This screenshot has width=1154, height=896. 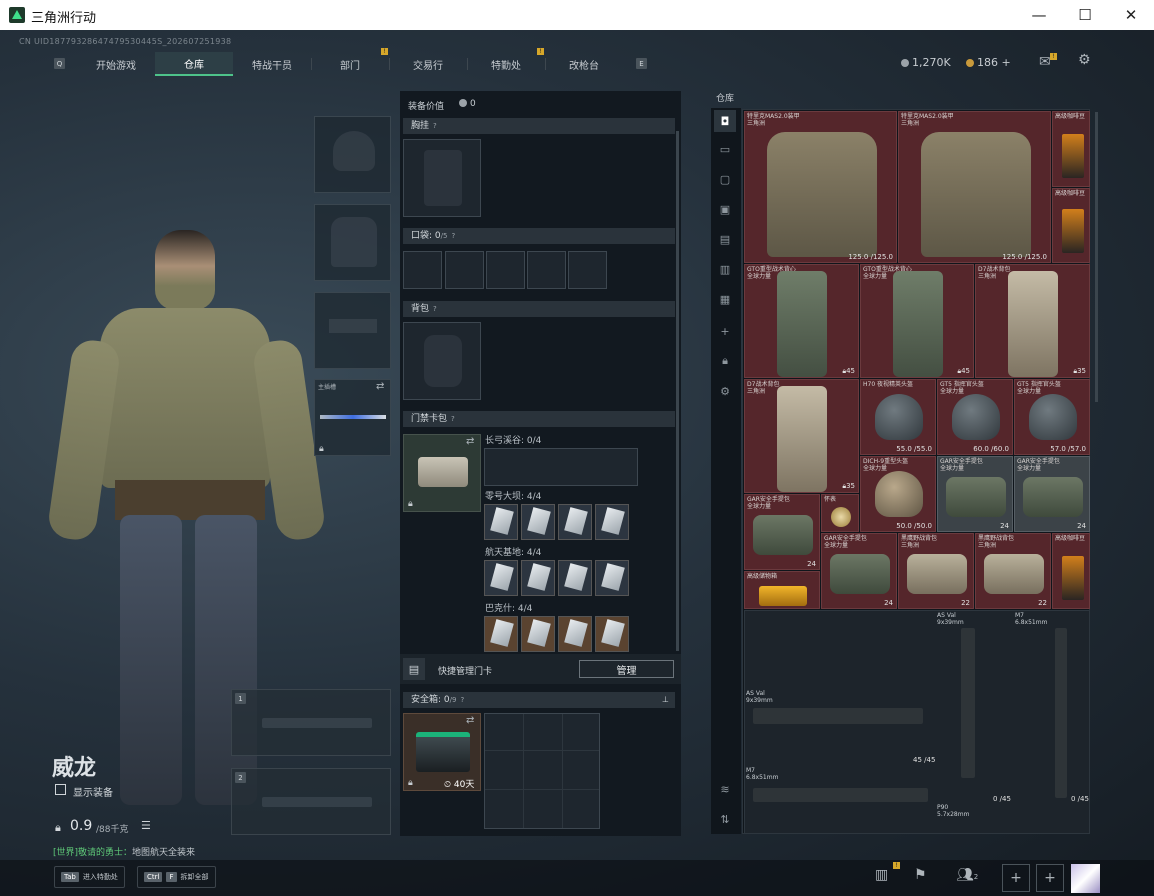 What do you see at coordinates (725, 121) in the screenshot?
I see `stash-all-tab-icon: ◘` at bounding box center [725, 121].